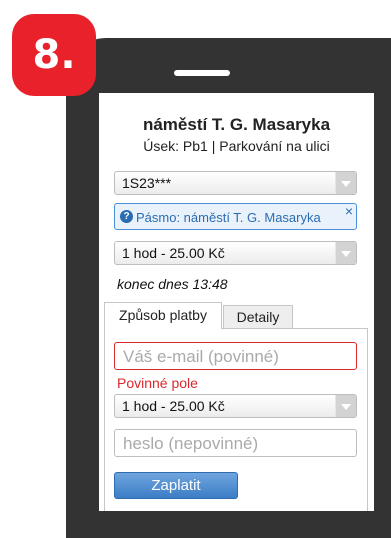 This screenshot has width=391, height=538. I want to click on zone-info-box: ? Pásmo: náměstí T. G. Masaryka ×, so click(235, 216).